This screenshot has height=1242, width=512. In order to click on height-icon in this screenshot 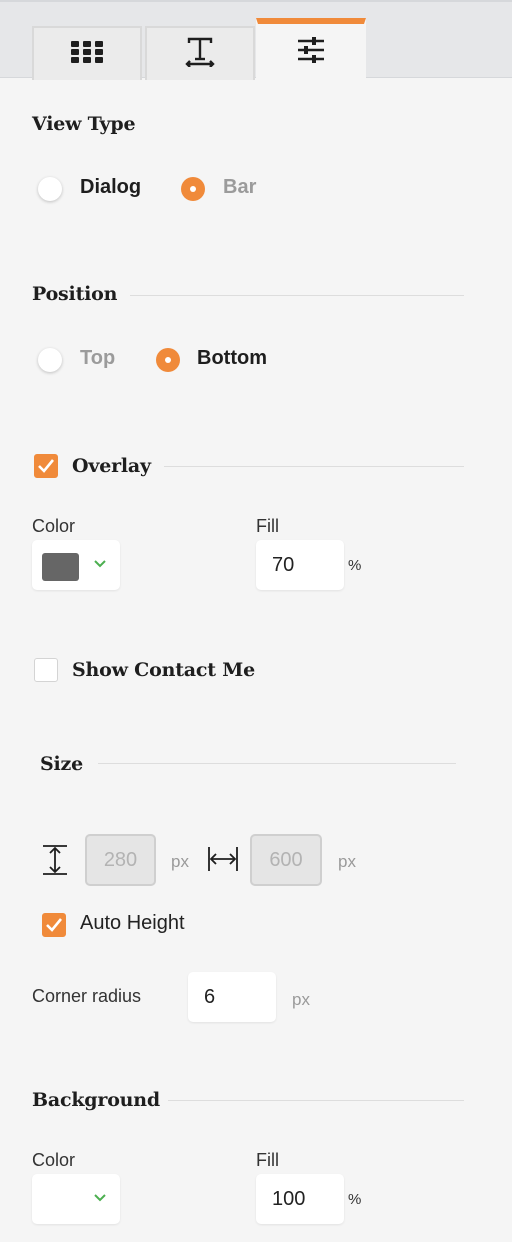, I will do `click(55, 862)`.